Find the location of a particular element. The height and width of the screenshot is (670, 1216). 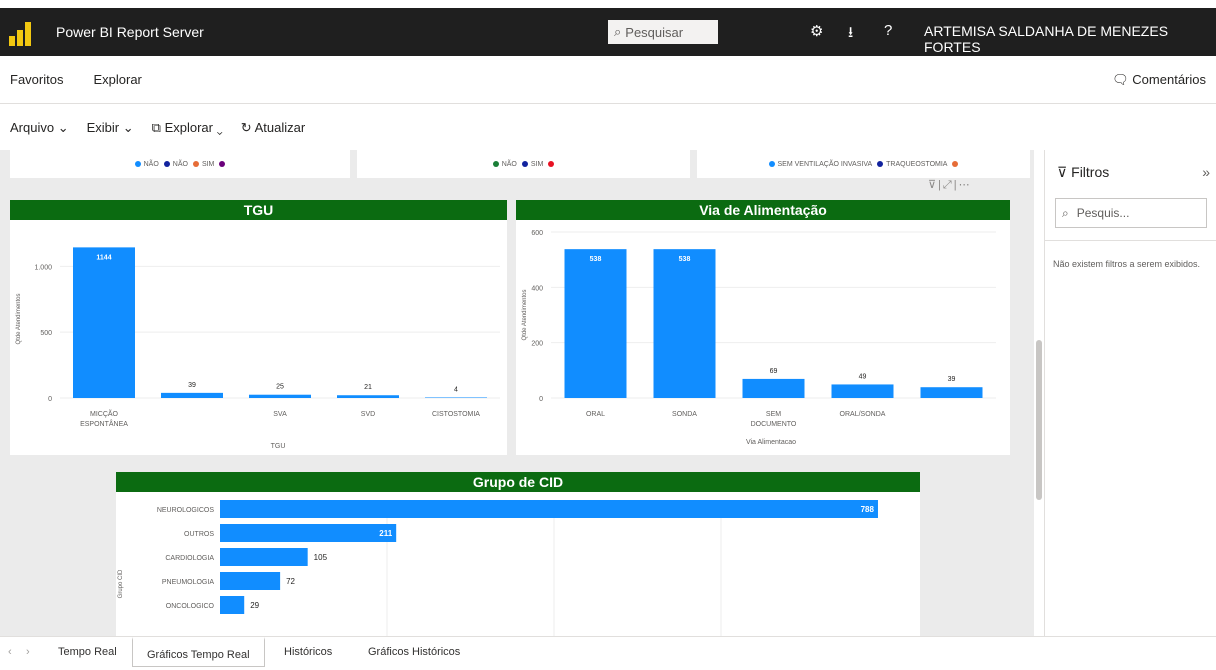

visual-header-icons: ⊽|⤢|⋯ is located at coordinates (950, 185).